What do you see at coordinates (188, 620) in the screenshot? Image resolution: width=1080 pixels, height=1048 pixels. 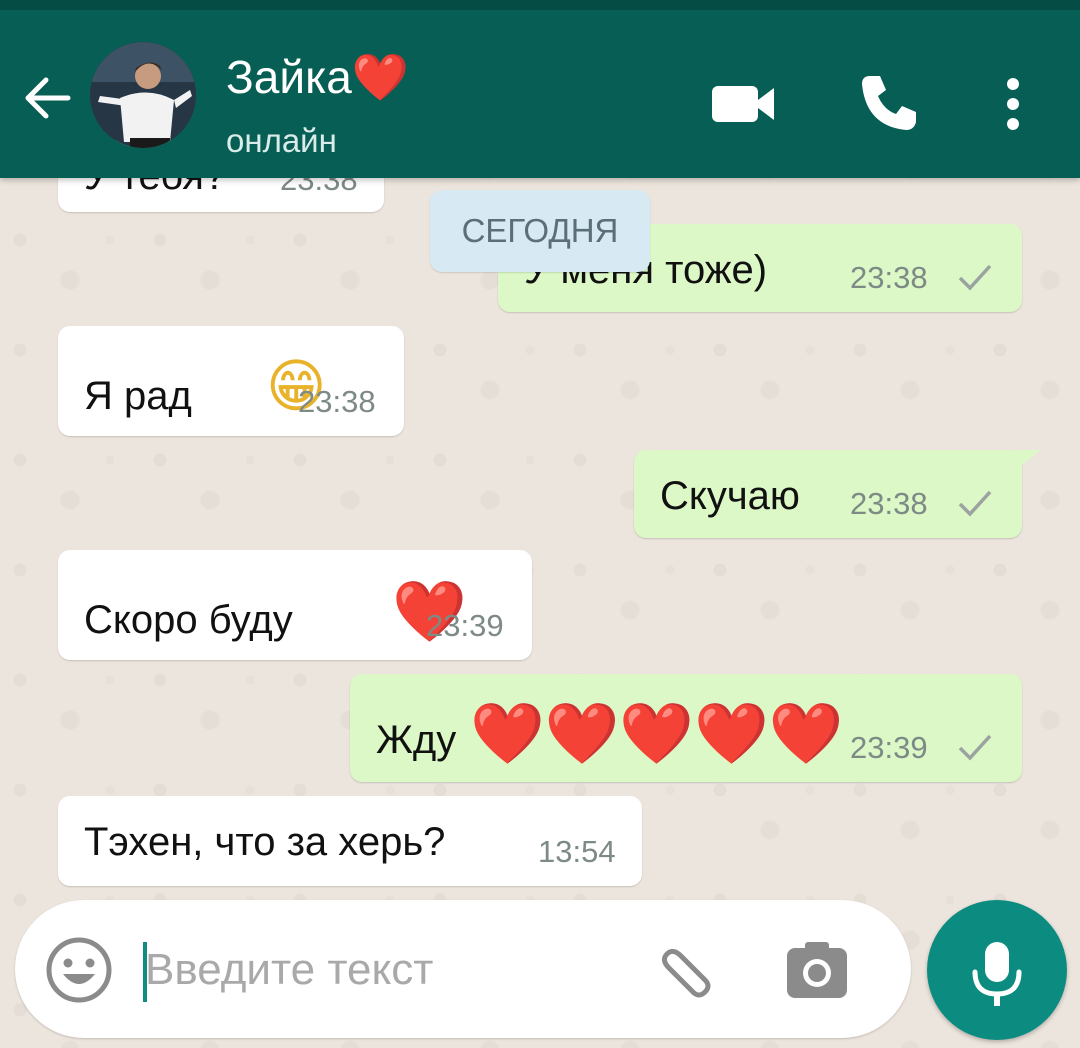 I see `message-text: Скоро буду` at bounding box center [188, 620].